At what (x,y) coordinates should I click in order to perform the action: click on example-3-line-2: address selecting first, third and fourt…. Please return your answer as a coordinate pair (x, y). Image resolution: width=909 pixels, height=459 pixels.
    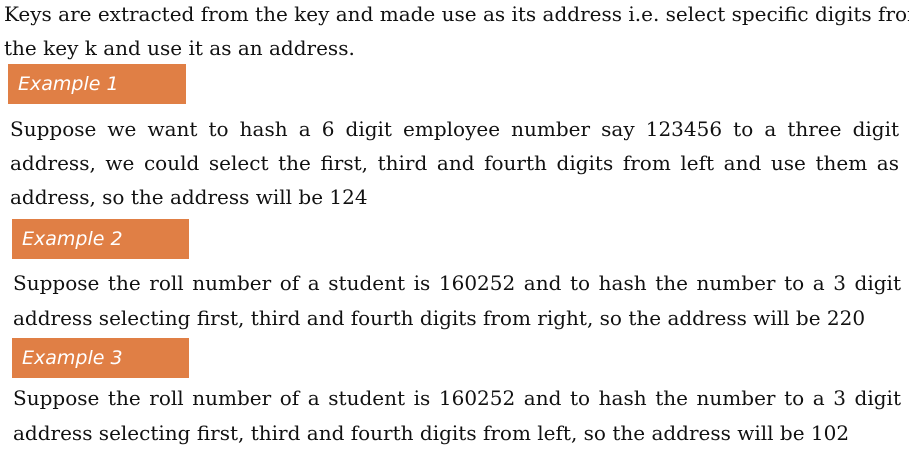
    Looking at the image, I should click on (431, 433).